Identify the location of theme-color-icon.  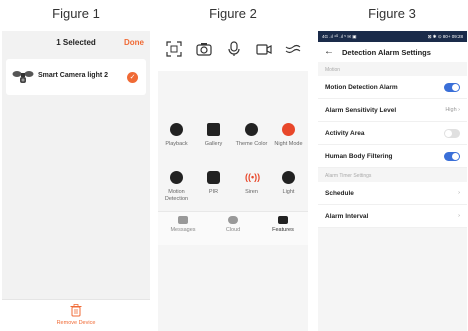
(251, 129).